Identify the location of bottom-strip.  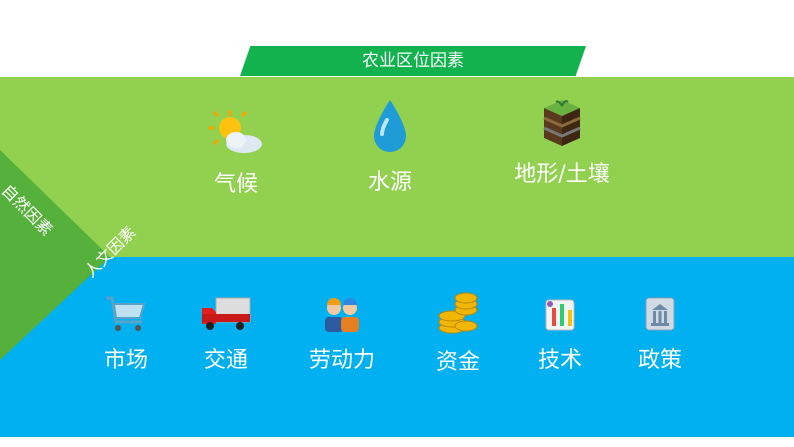
(397, 442).